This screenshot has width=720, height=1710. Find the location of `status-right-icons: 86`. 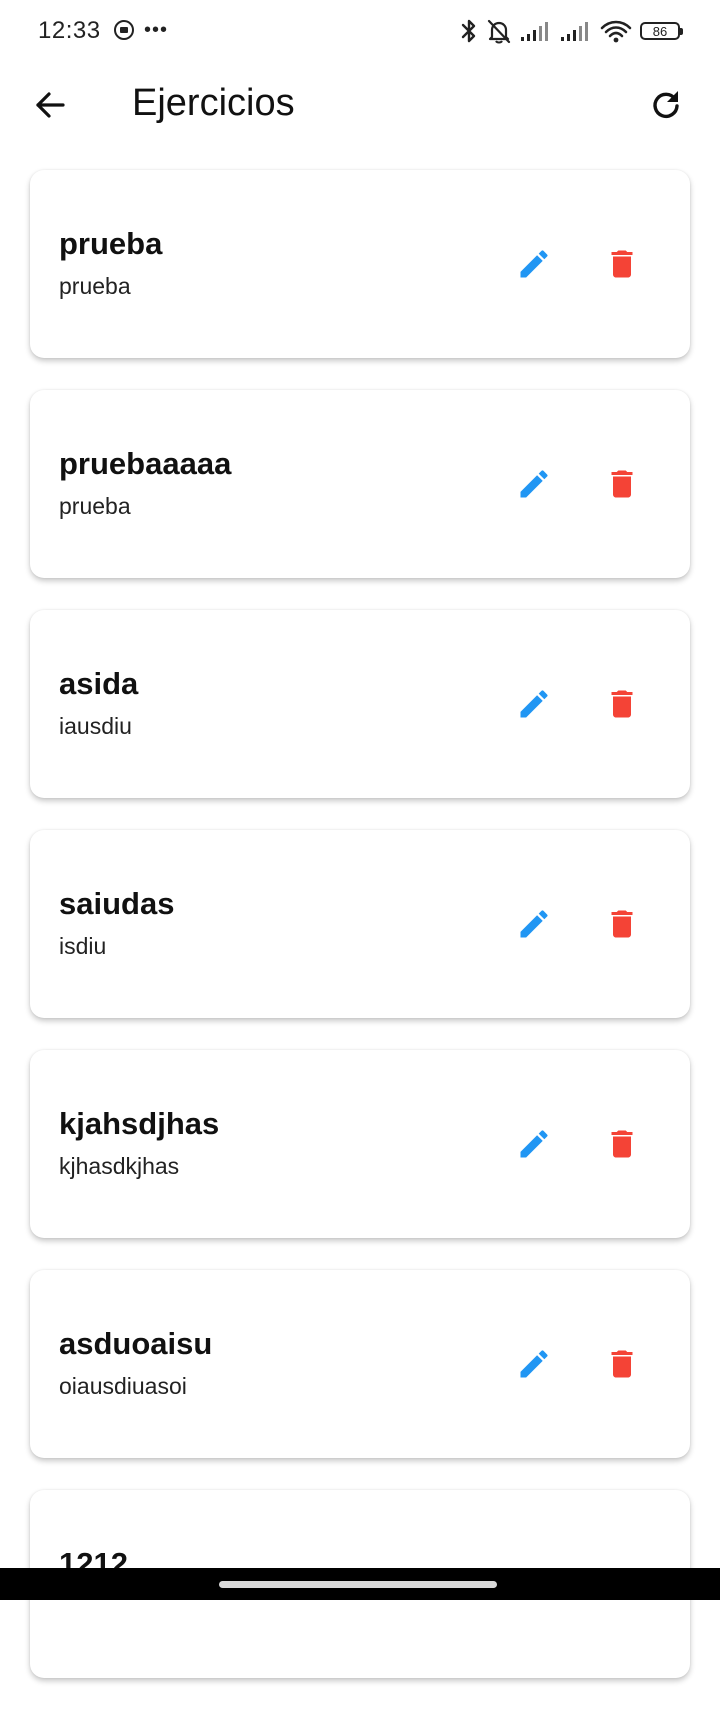

status-right-icons: 86 is located at coordinates (571, 31).